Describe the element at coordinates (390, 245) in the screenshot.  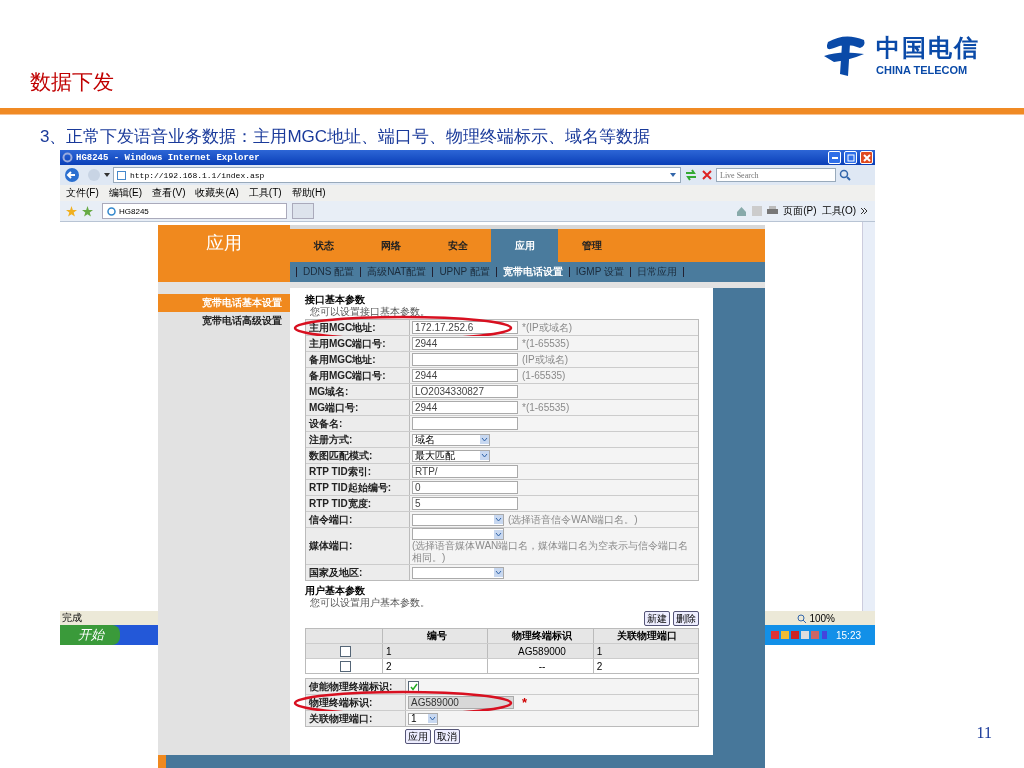
I see `nav-tab: 网络` at that location.